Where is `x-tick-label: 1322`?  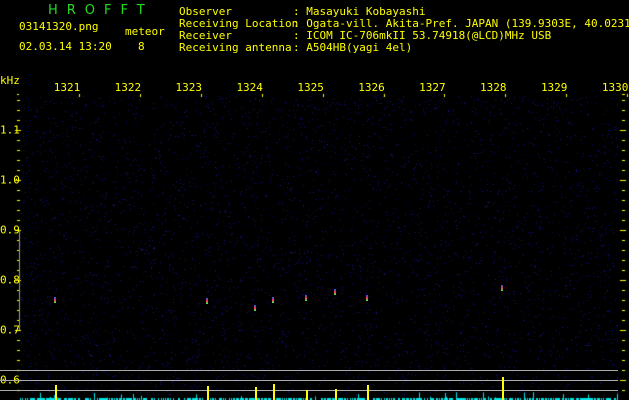 x-tick-label: 1322 is located at coordinates (128, 87).